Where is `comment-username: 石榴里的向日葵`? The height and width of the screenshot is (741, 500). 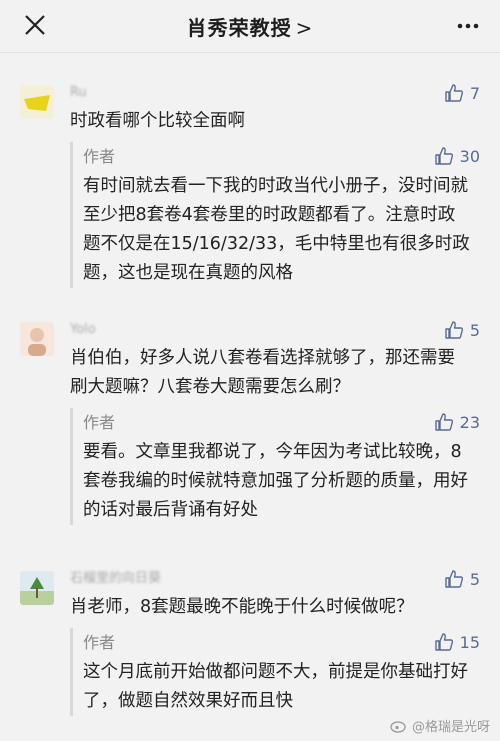 comment-username: 石榴里的向日葵 is located at coordinates (270, 579).